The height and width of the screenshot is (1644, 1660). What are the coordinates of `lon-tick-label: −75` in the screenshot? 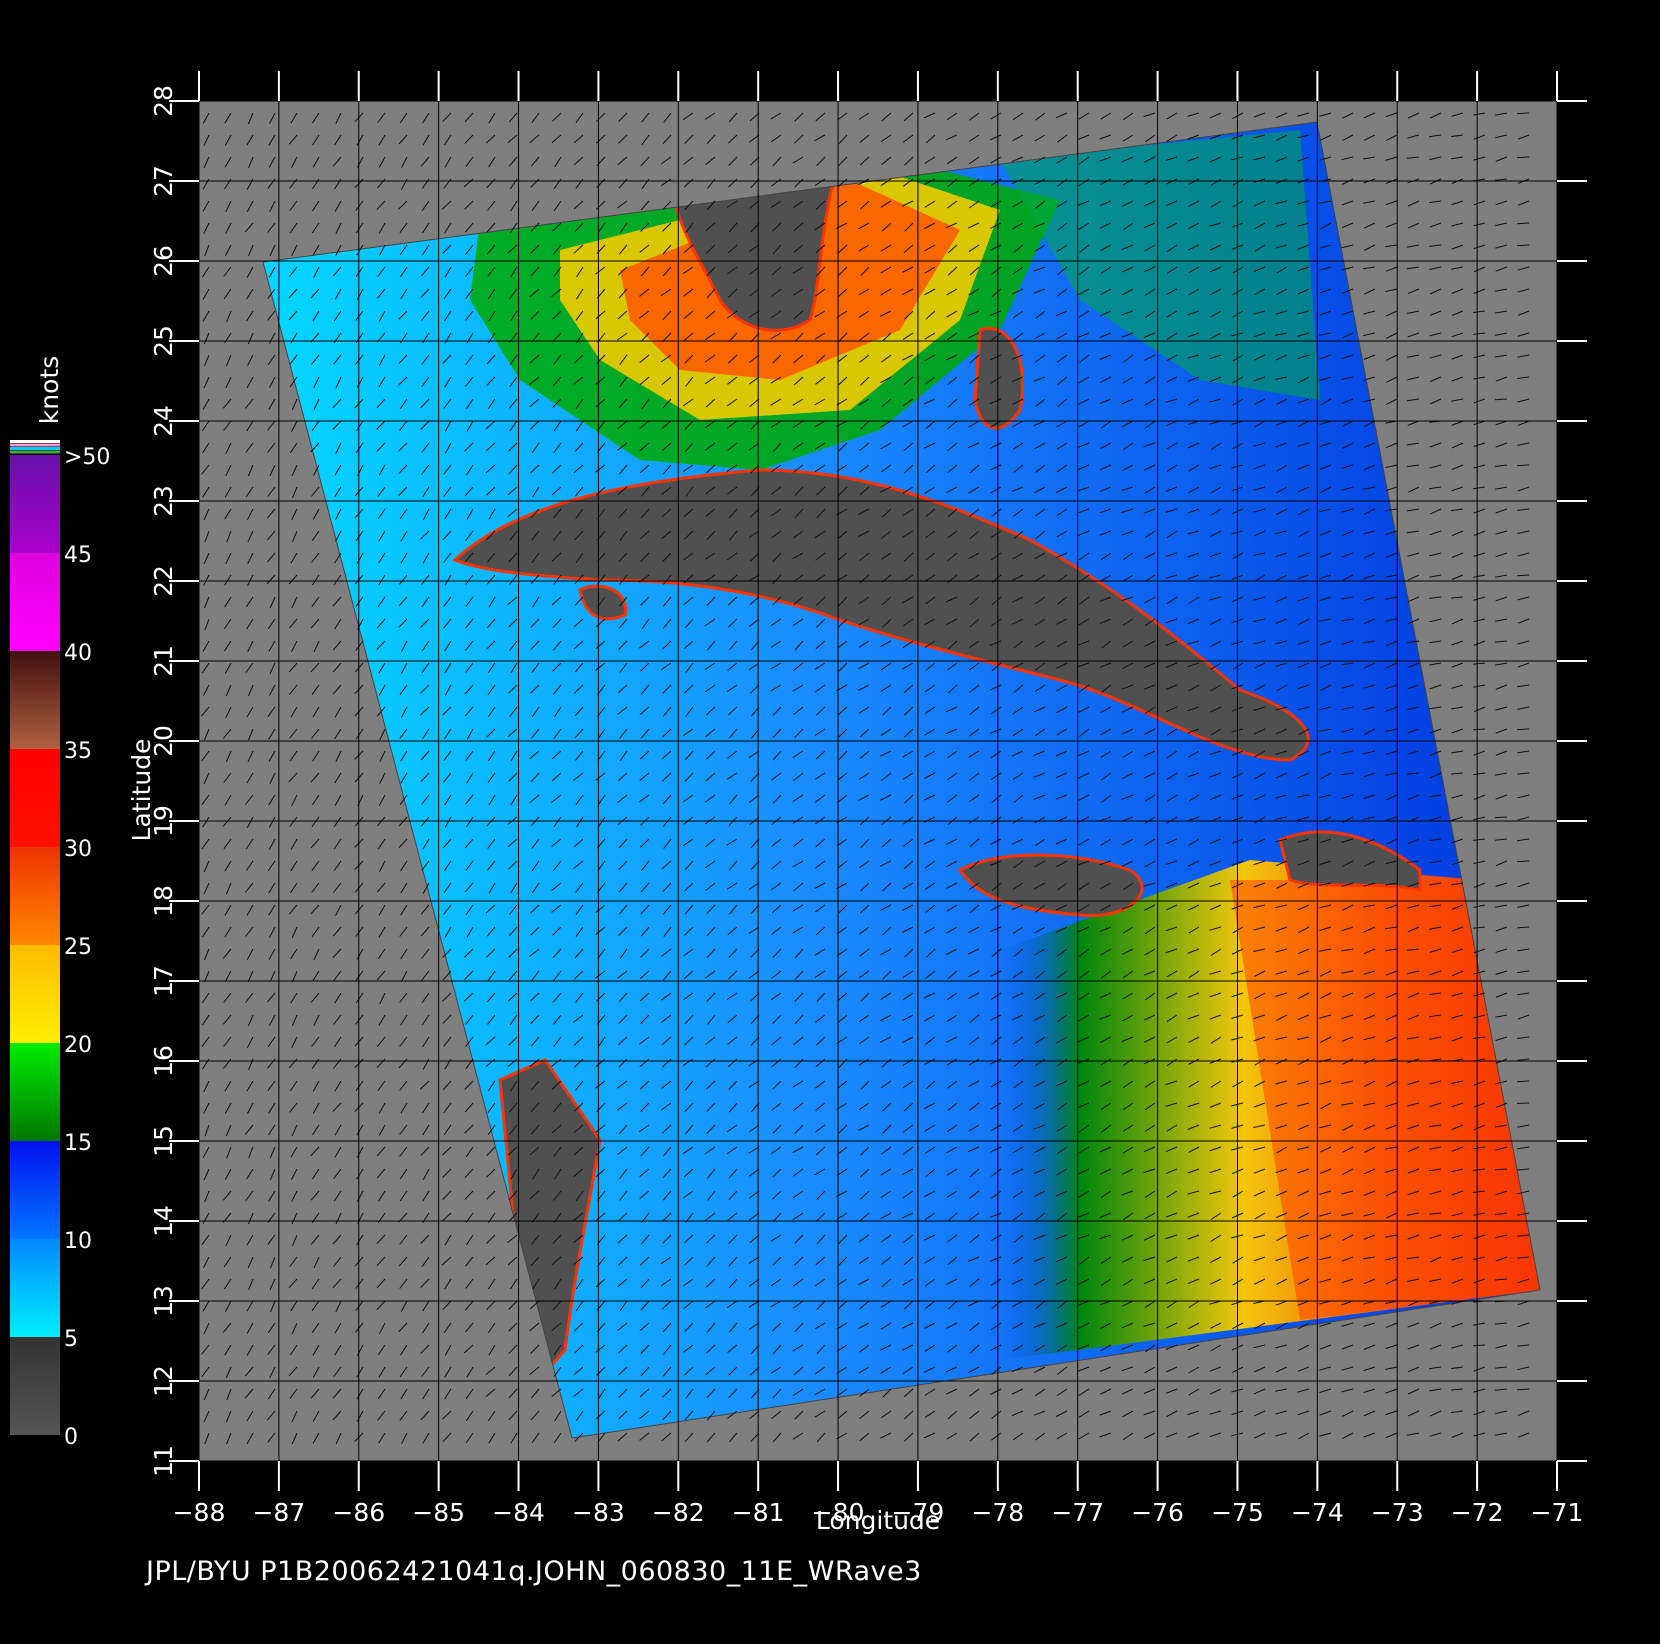 It's located at (1237, 1512).